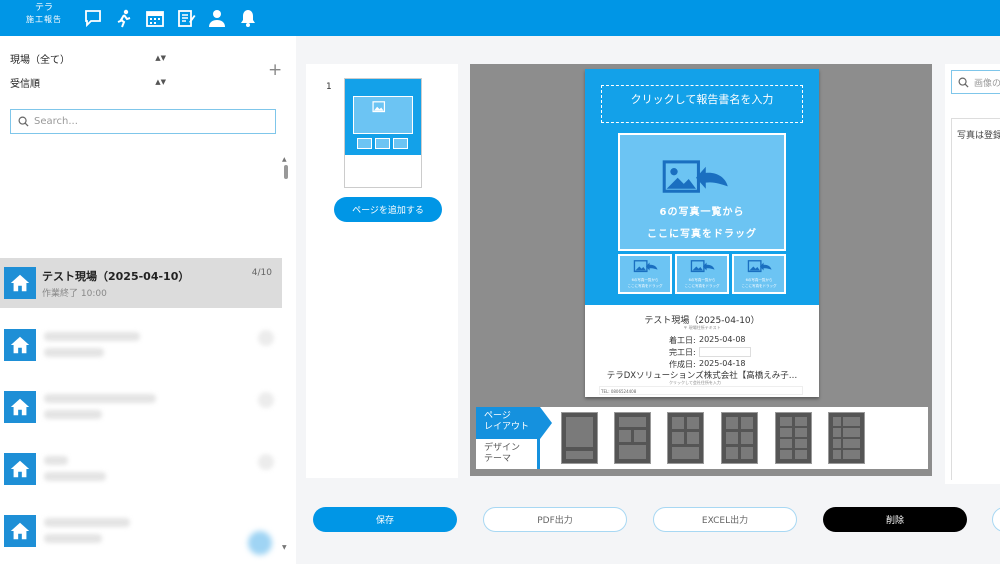 This screenshot has height=564, width=1000. Describe the element at coordinates (284, 159) in the screenshot. I see `scroll-up-icon: ▲` at that location.